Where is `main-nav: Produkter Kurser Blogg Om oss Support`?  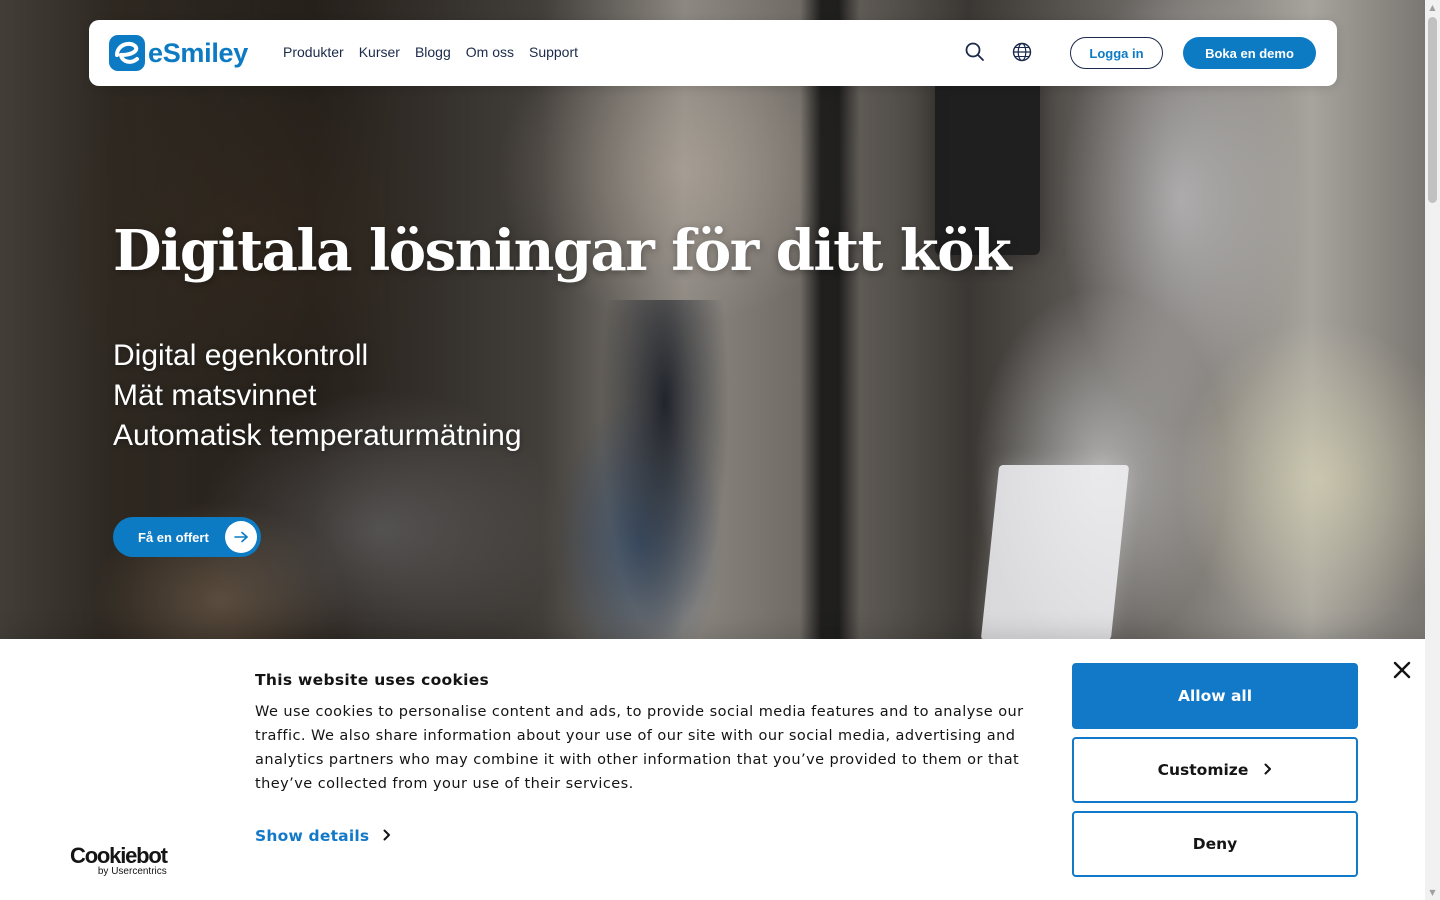
main-nav: Produkter Kurser Blogg Om oss Support is located at coordinates (438, 52).